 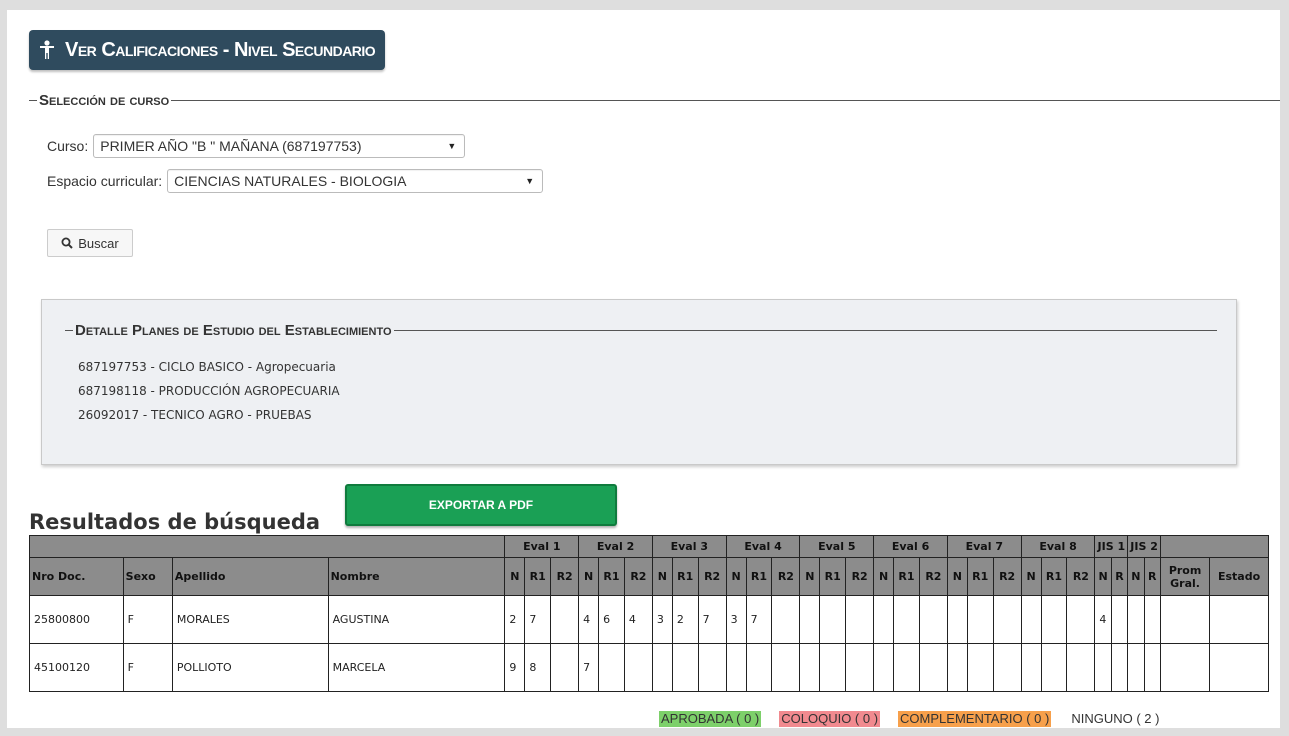 What do you see at coordinates (530, 181) in the screenshot?
I see `chevron-down-icon: ▼` at bounding box center [530, 181].